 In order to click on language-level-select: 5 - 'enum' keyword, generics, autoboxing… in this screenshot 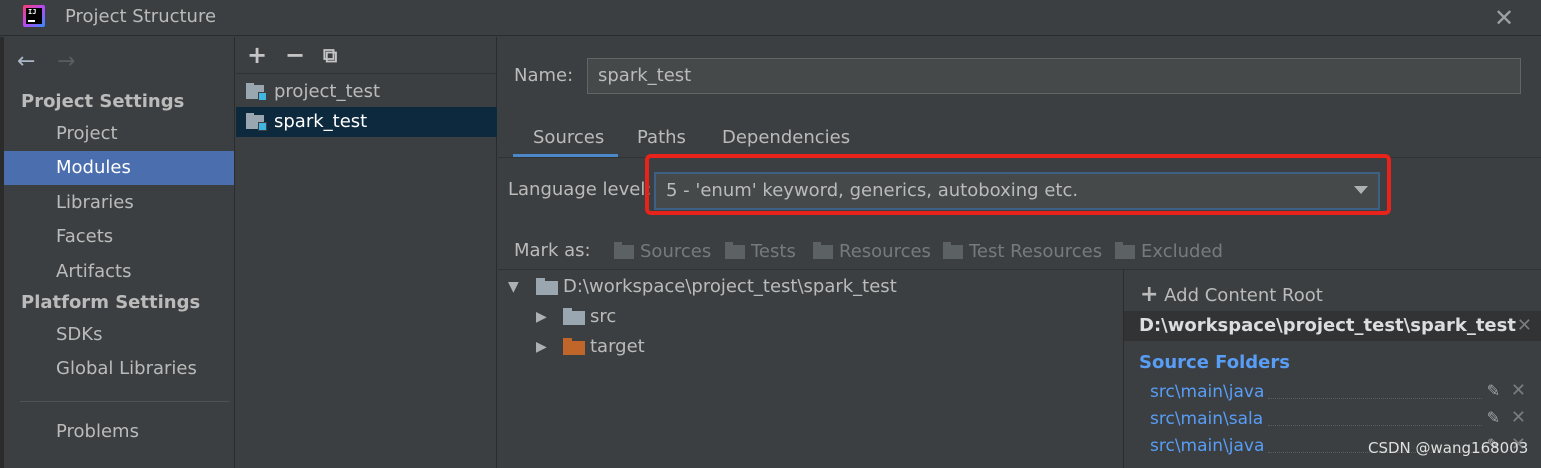, I will do `click(1017, 191)`.